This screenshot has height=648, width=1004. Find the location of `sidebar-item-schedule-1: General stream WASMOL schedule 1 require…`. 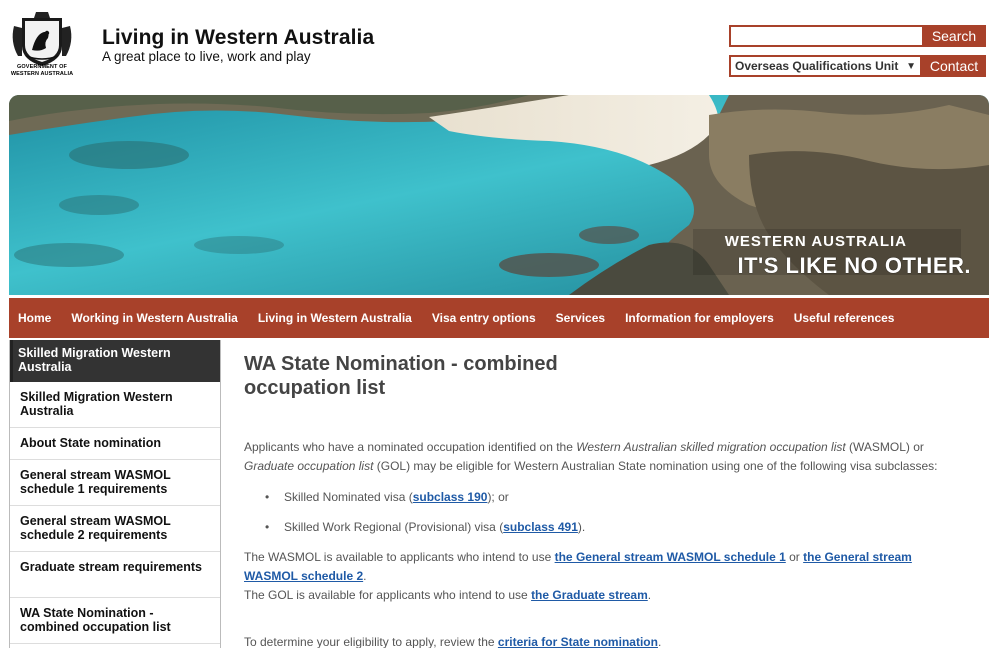

sidebar-item-schedule-1: General stream WASMOL schedule 1 require… is located at coordinates (115, 483).